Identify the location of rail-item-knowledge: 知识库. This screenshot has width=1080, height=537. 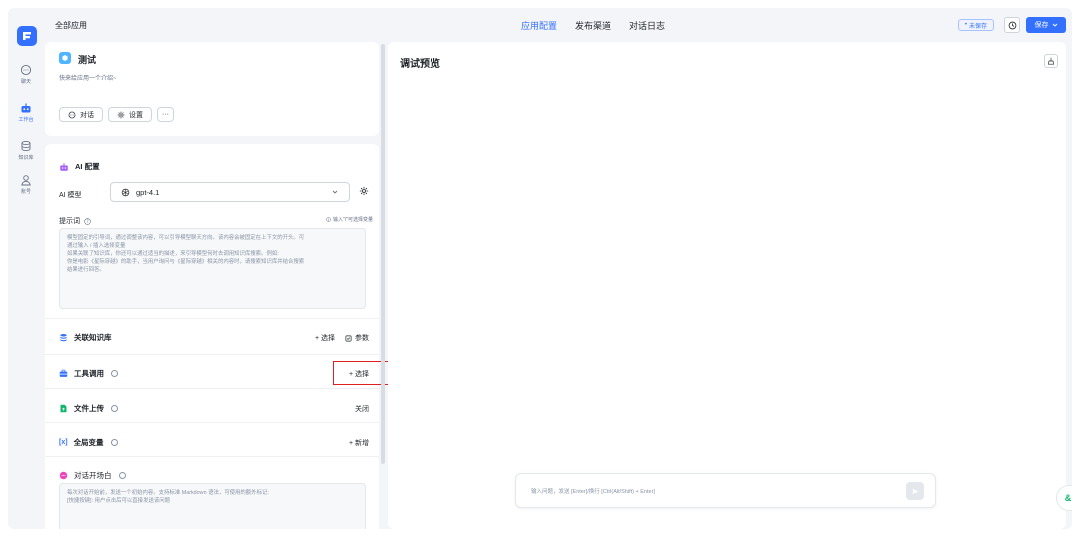
(26, 150).